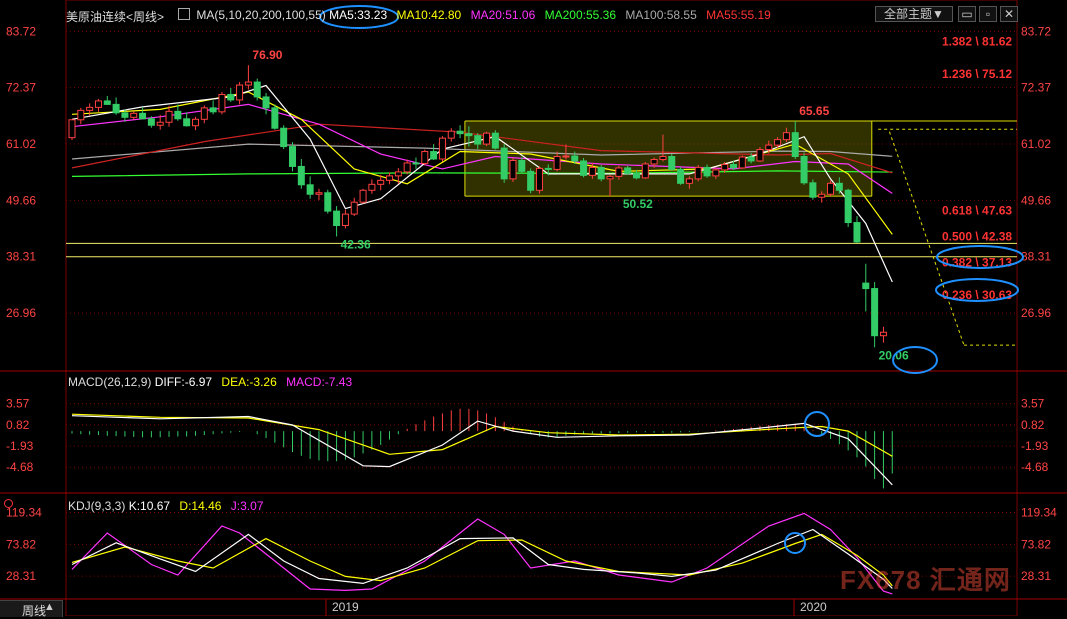 The height and width of the screenshot is (619, 1067). I want to click on macd-ytick-right: 0.82, so click(1033, 425).